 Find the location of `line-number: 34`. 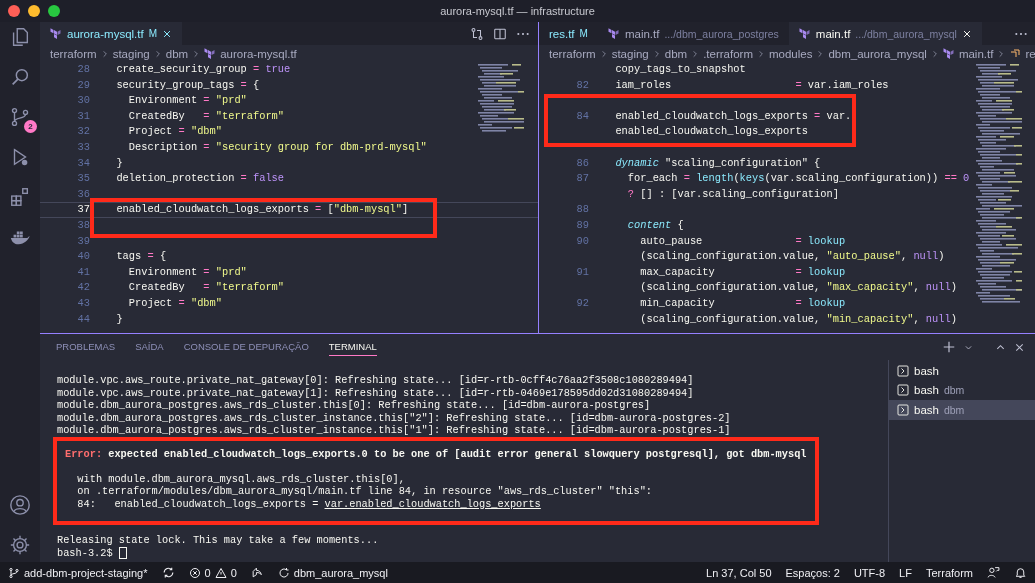

line-number: 34 is located at coordinates (83, 163).